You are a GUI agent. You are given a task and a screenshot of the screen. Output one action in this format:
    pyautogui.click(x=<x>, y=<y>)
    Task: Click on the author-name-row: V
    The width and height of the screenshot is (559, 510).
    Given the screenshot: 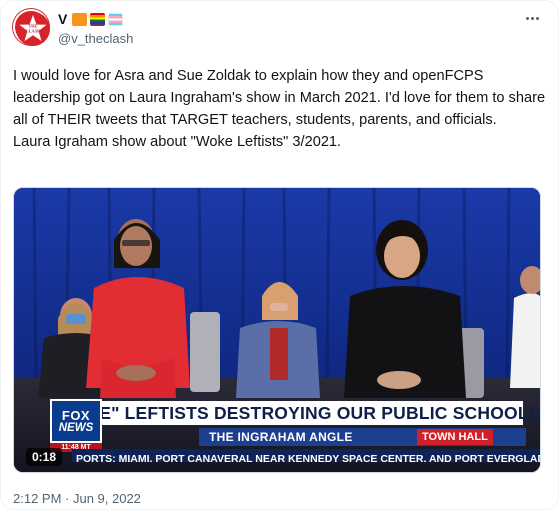 What is the action you would take?
    pyautogui.click(x=91, y=19)
    